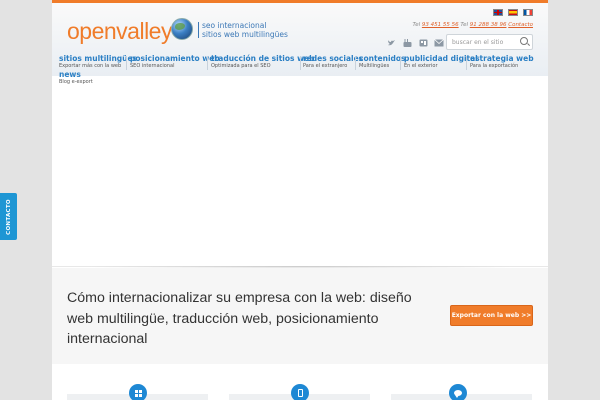 The width and height of the screenshot is (600, 400). Describe the element at coordinates (524, 41) in the screenshot. I see `search-icon` at that location.